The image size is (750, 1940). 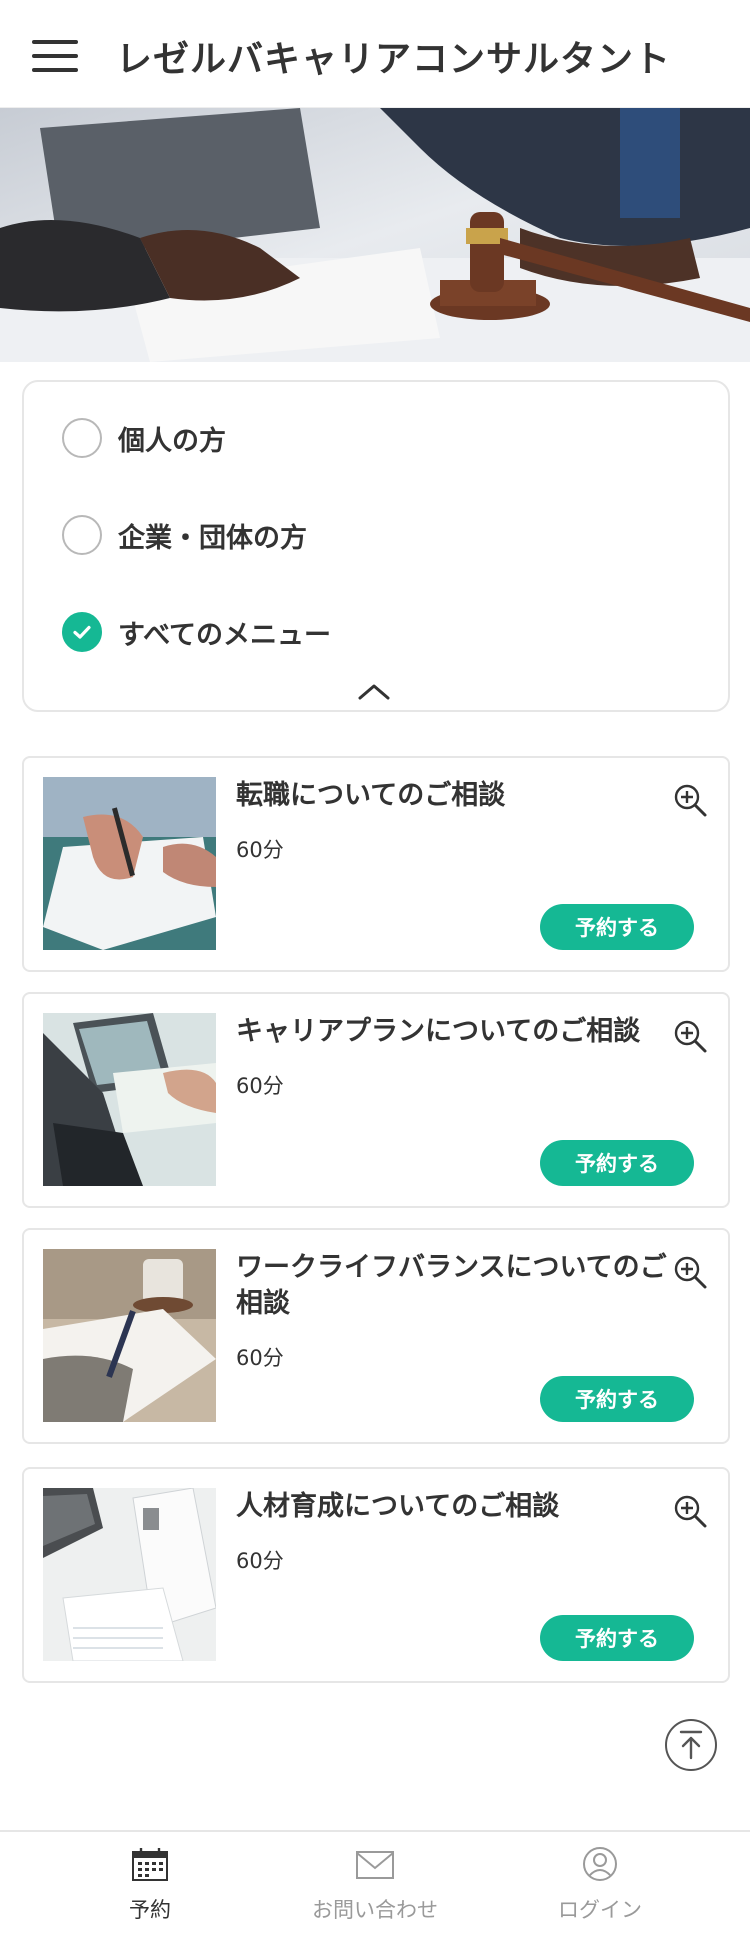 I want to click on filter-label: 企業・団体の方, so click(x=212, y=538).